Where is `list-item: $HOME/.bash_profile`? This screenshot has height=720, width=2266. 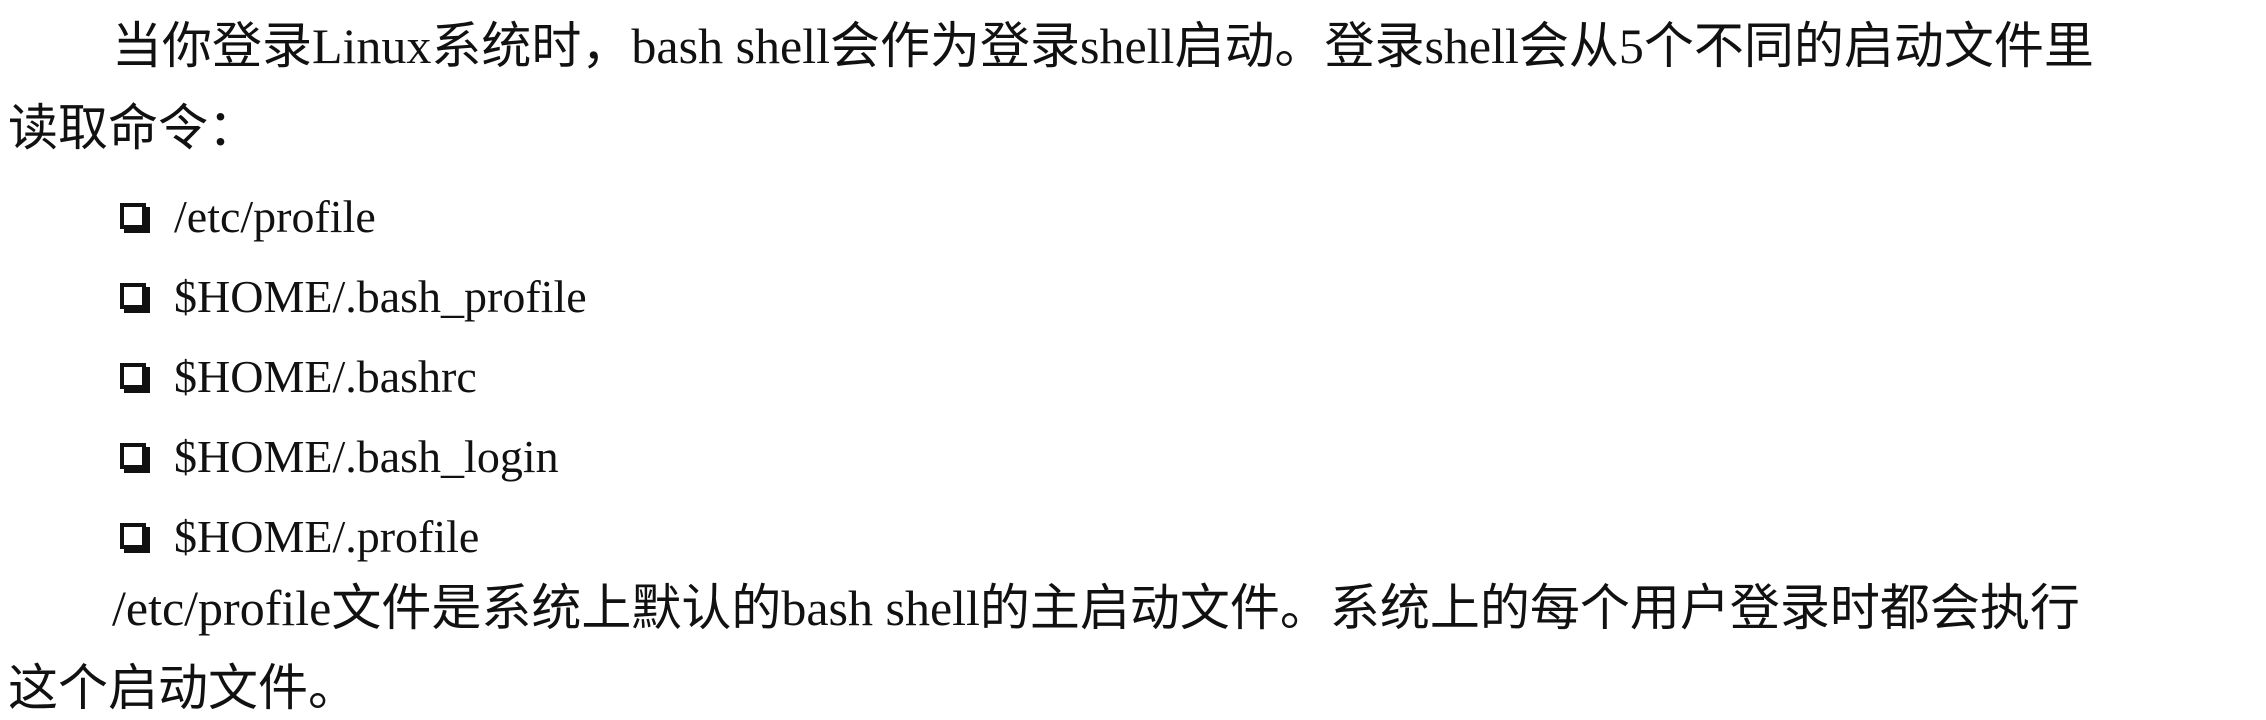 list-item: $HOME/.bash_profile is located at coordinates (353, 296).